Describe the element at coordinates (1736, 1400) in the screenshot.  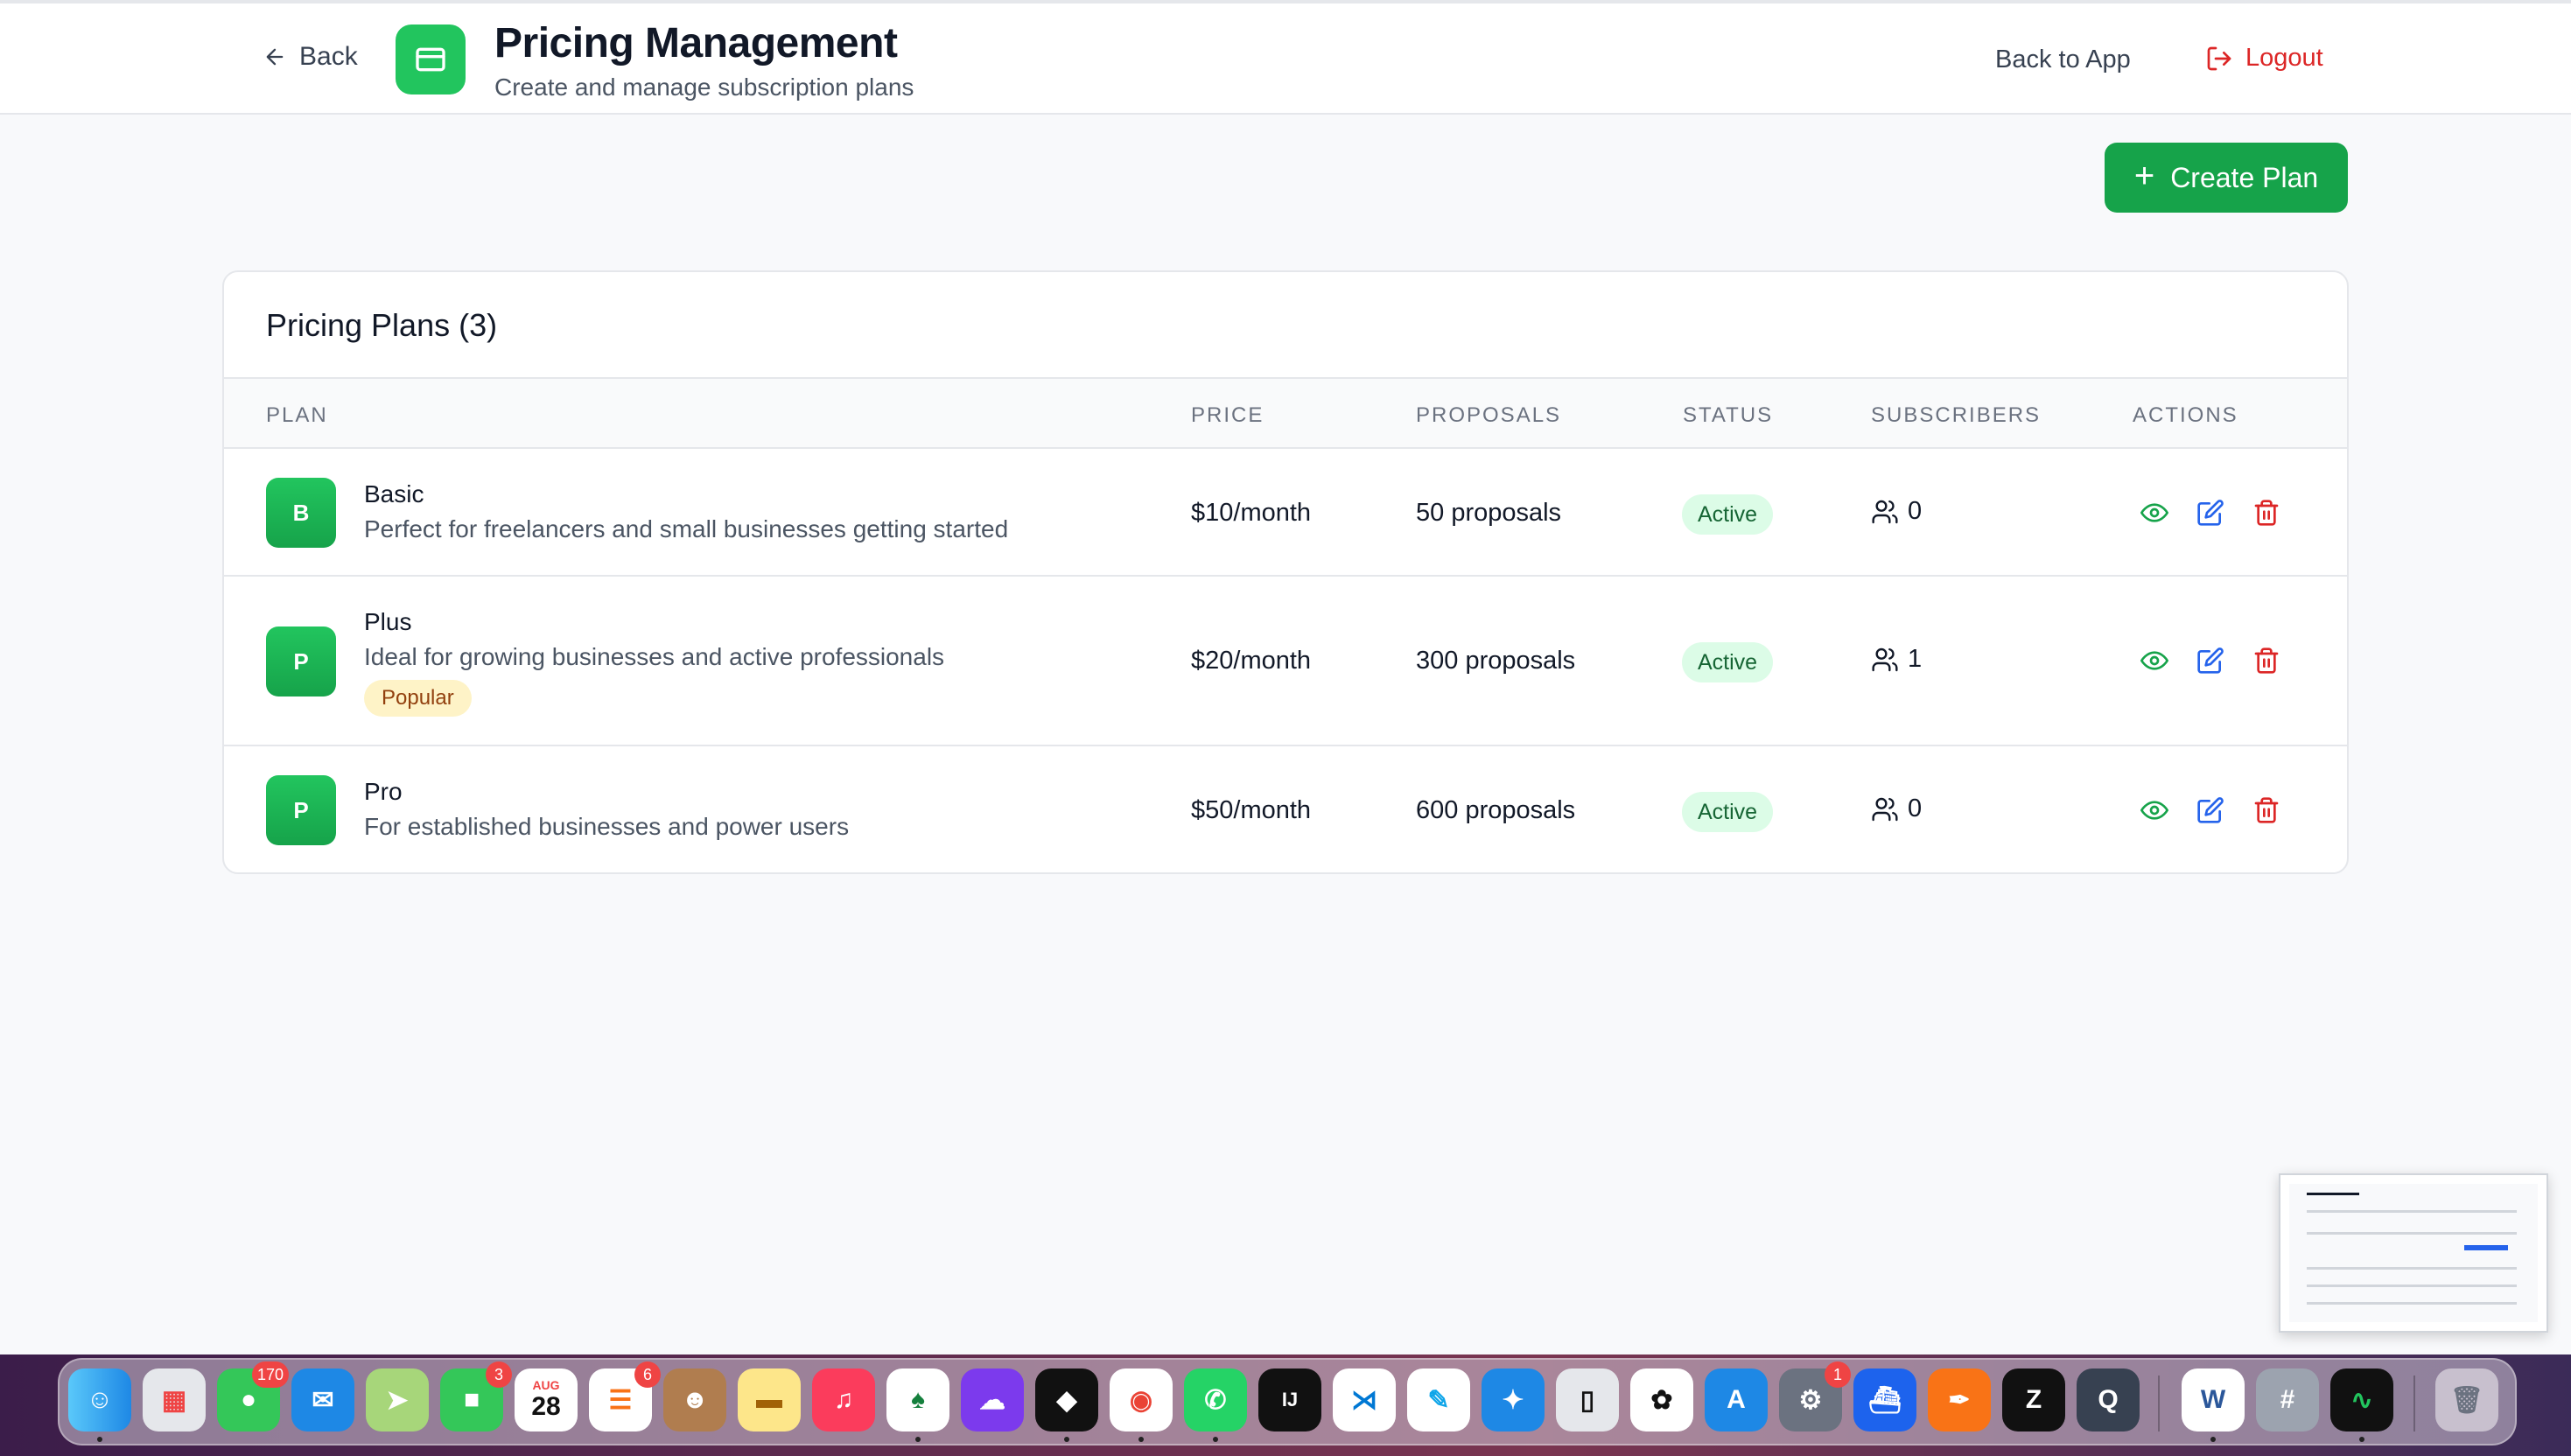
I see `app-store-icon: A` at that location.